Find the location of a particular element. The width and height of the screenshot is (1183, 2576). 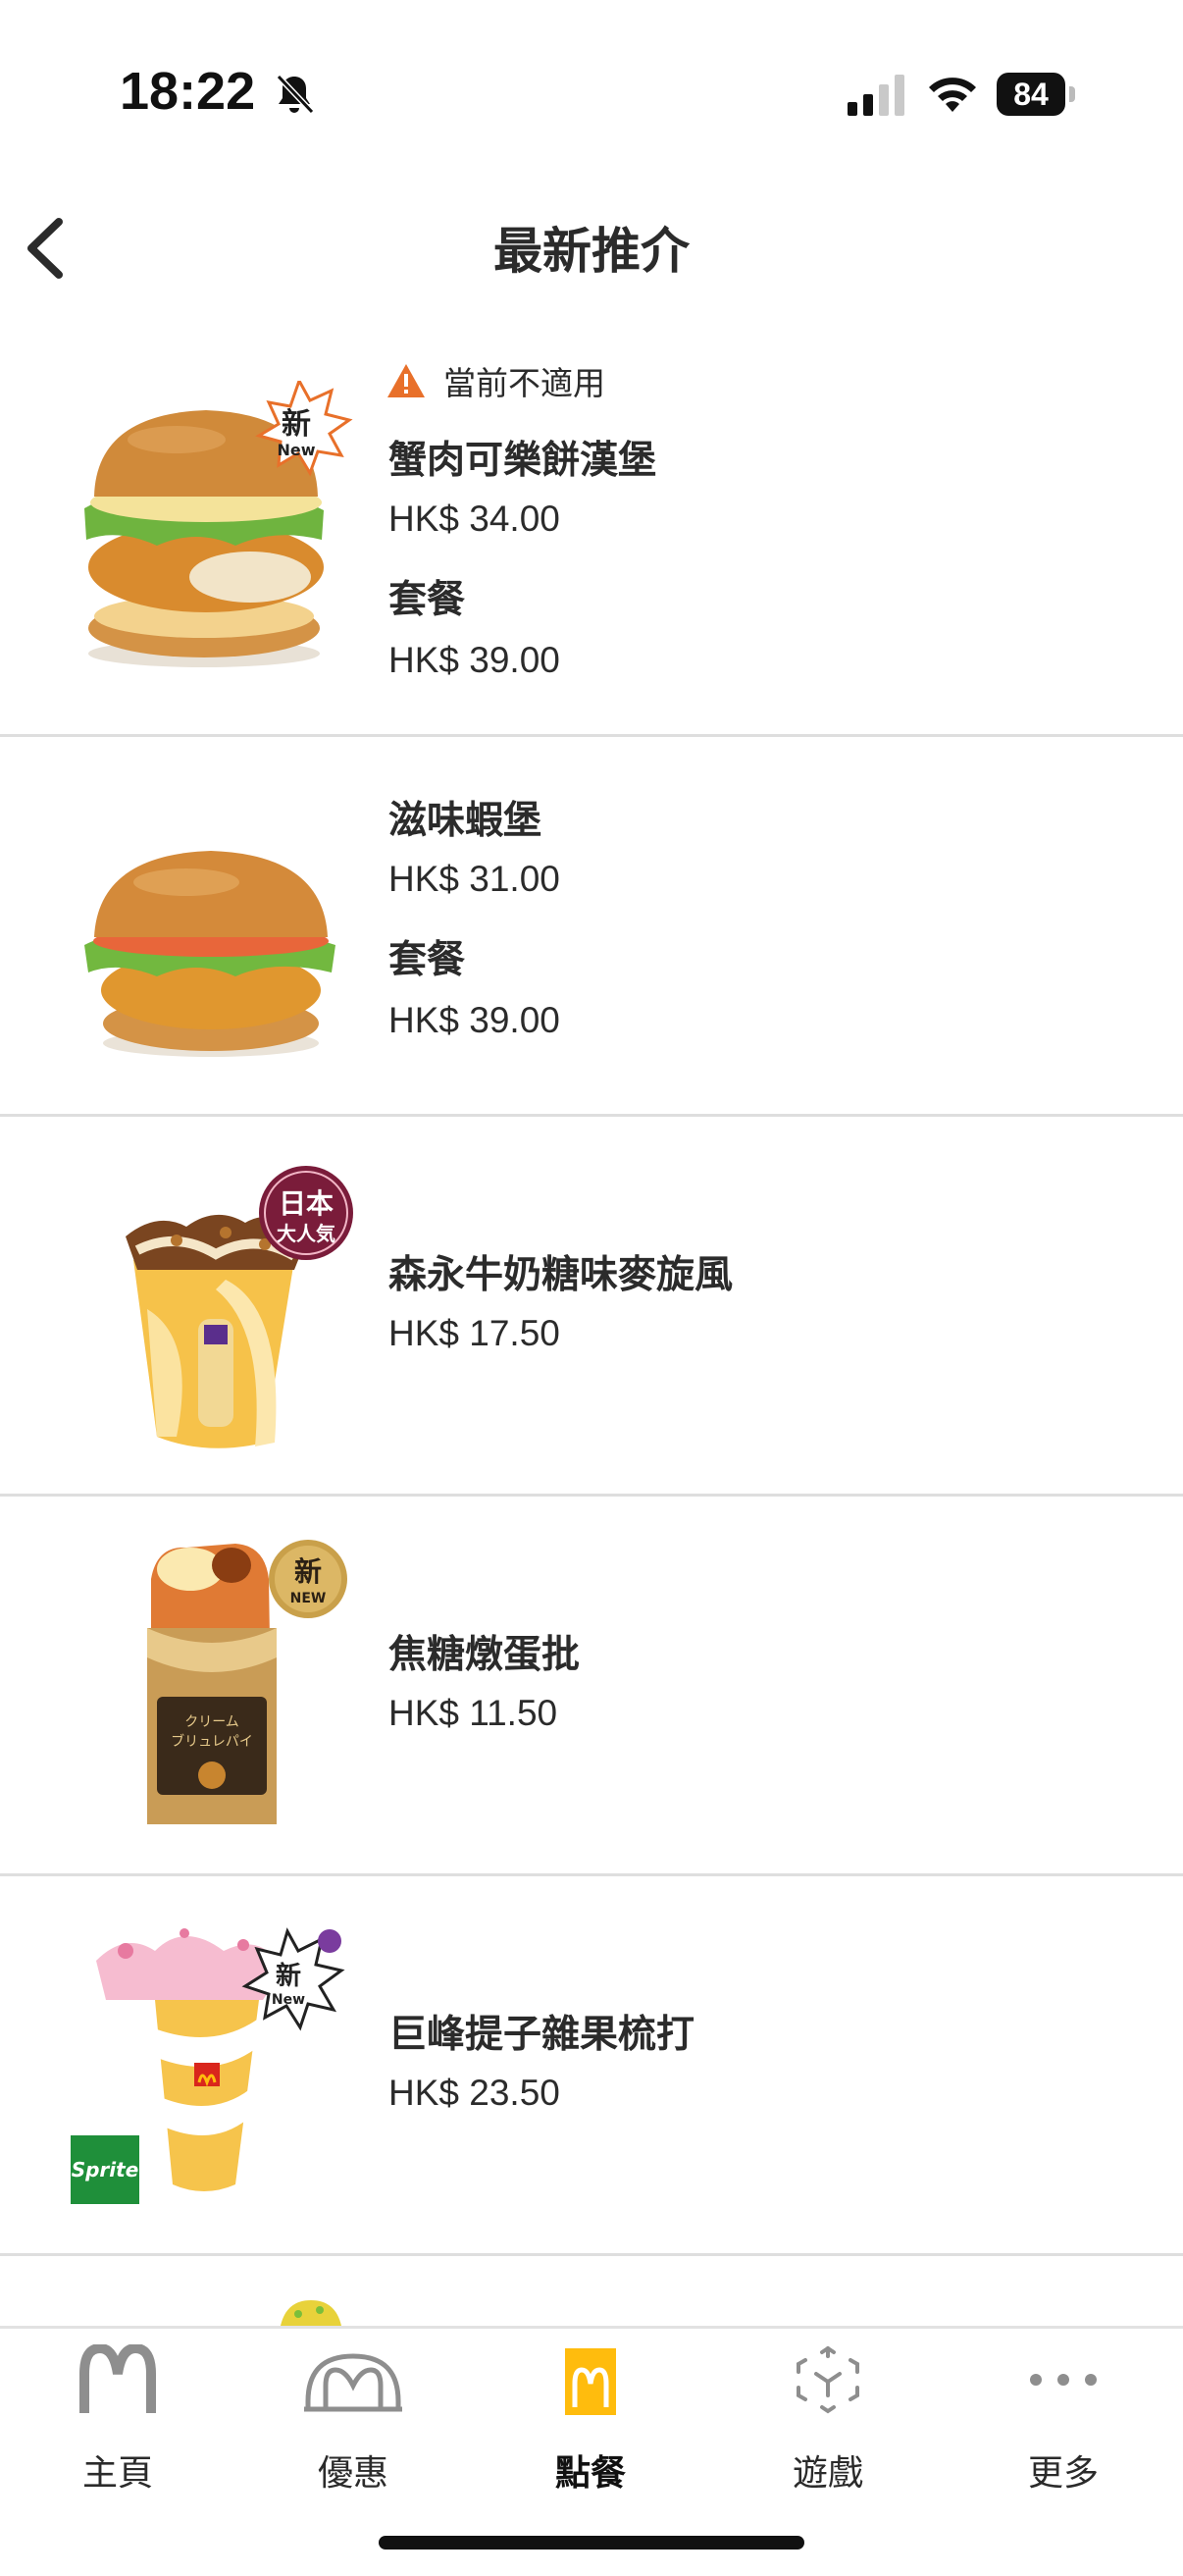

silent-bell-icon is located at coordinates (296, 94).